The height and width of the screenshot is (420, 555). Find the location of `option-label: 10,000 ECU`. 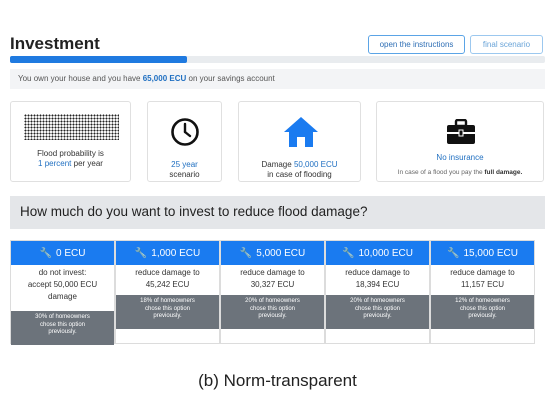

option-label: 10,000 ECU is located at coordinates (385, 253).